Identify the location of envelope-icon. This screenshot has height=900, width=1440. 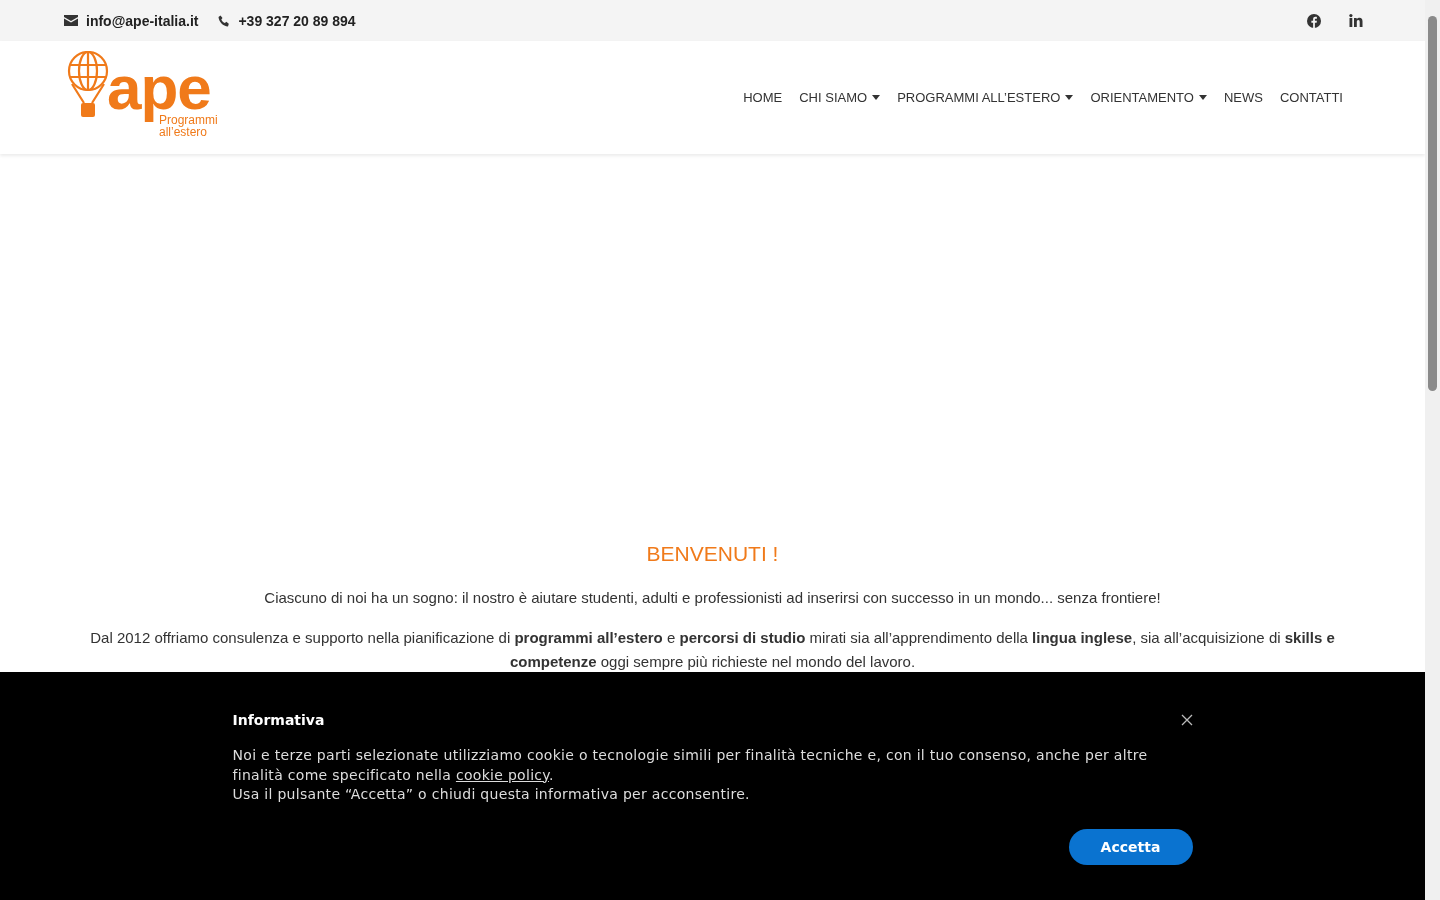
(71, 20).